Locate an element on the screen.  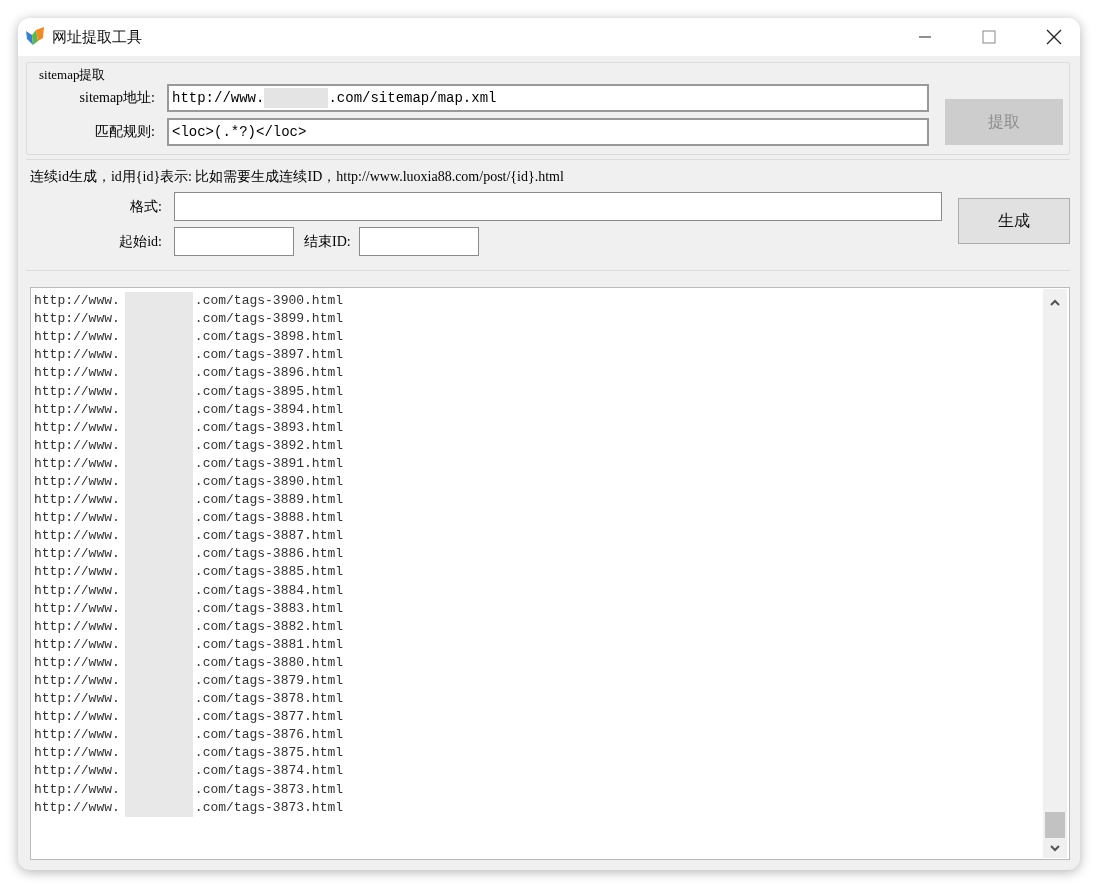
url-text: .com/tags-3895.html is located at coordinates (269, 391).